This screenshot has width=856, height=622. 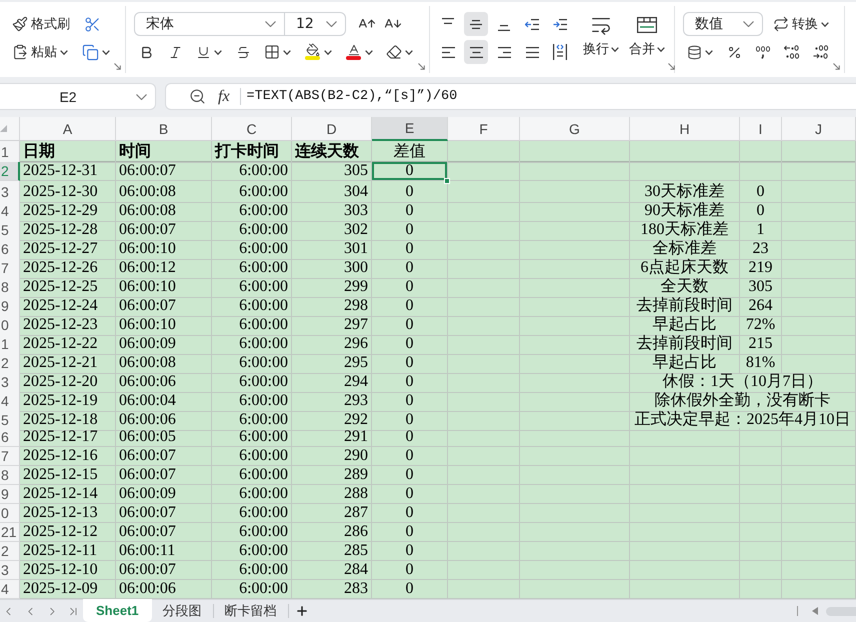 What do you see at coordinates (252, 152) in the screenshot?
I see `header-cell: 打卡时间` at bounding box center [252, 152].